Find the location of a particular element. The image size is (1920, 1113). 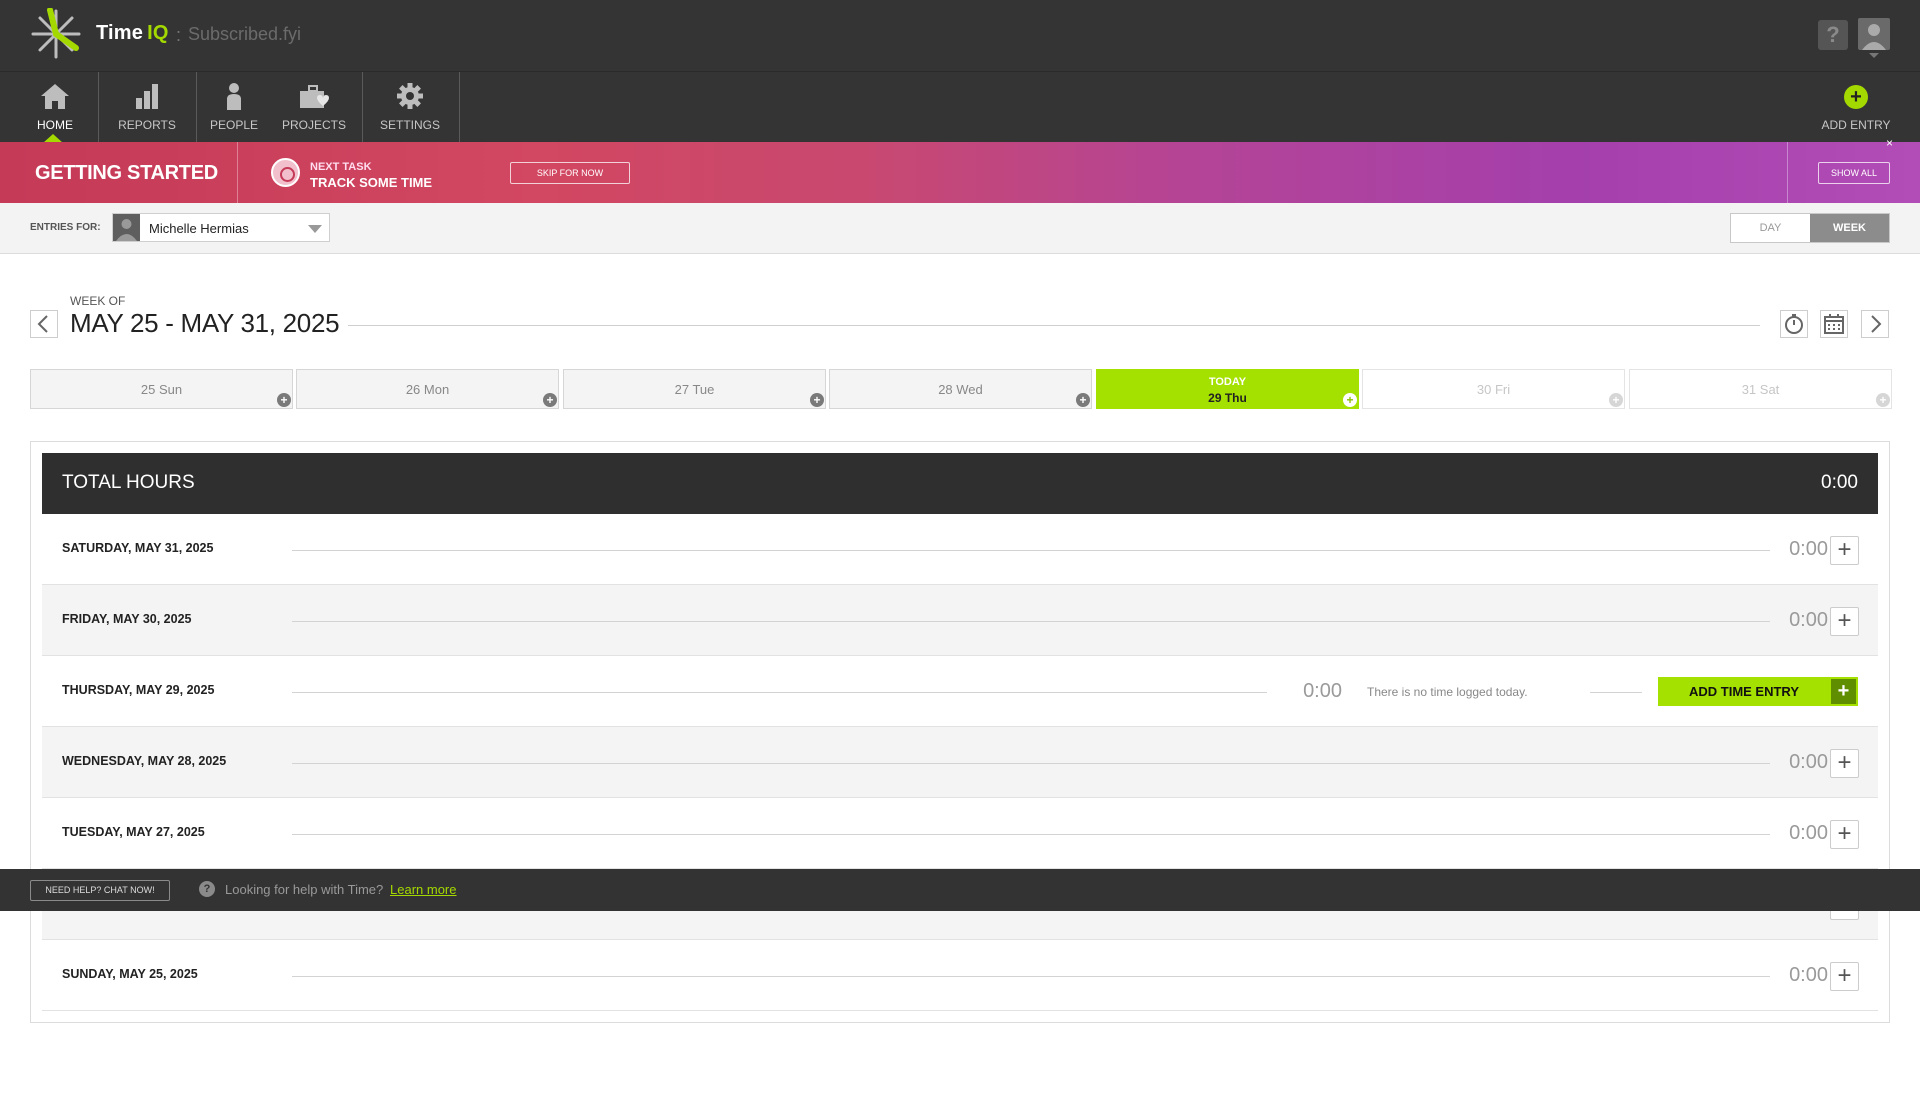

nav-item-home: HOME is located at coordinates (55, 107).